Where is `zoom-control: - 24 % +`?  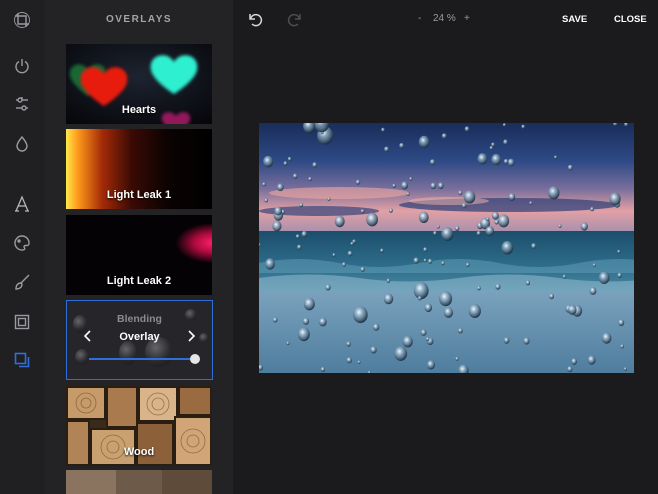
zoom-control: - 24 % + is located at coordinates (446, 20).